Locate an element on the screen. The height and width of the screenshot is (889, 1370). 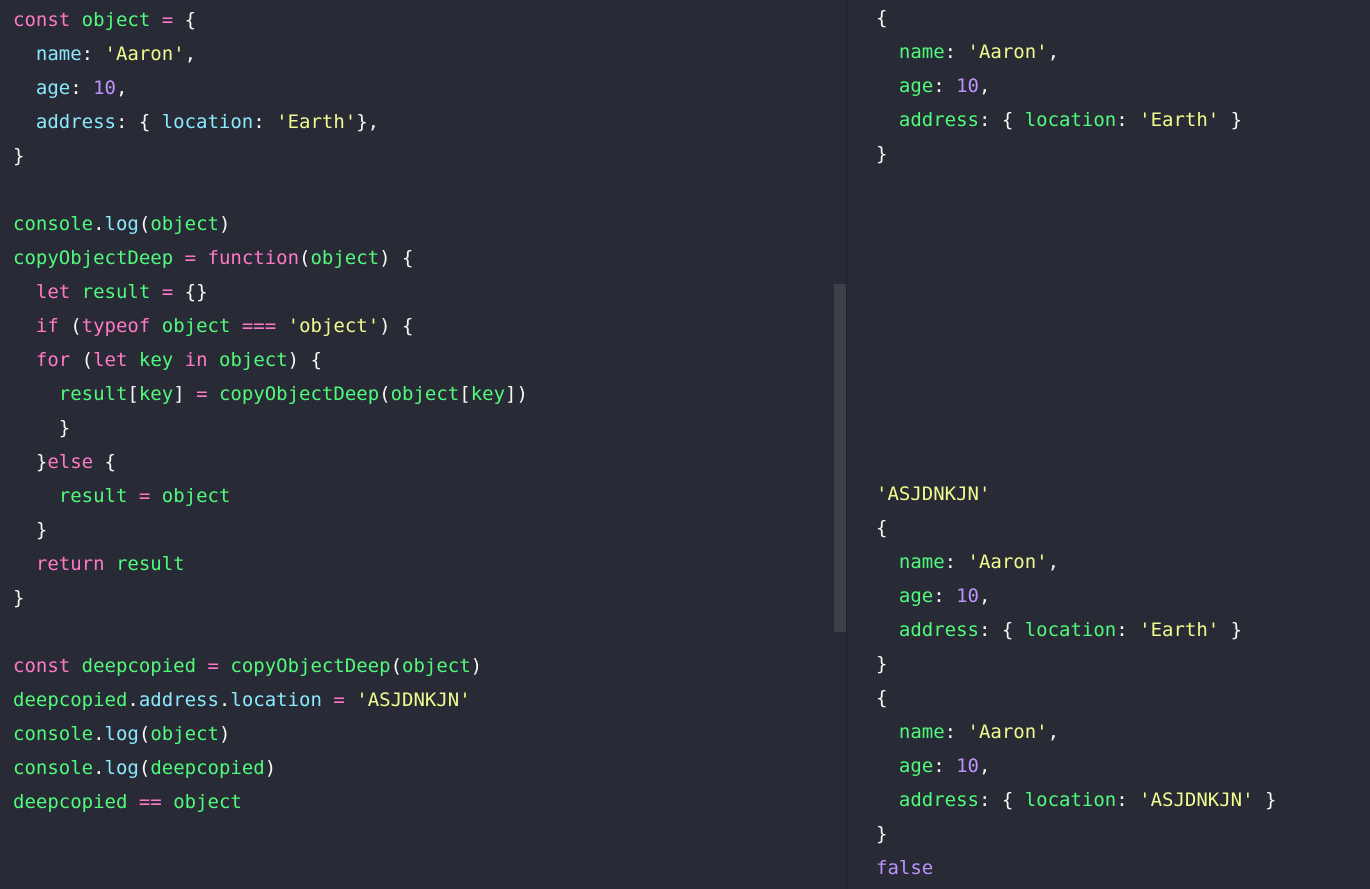
output-line: age: 10, is located at coordinates (1123, 86).